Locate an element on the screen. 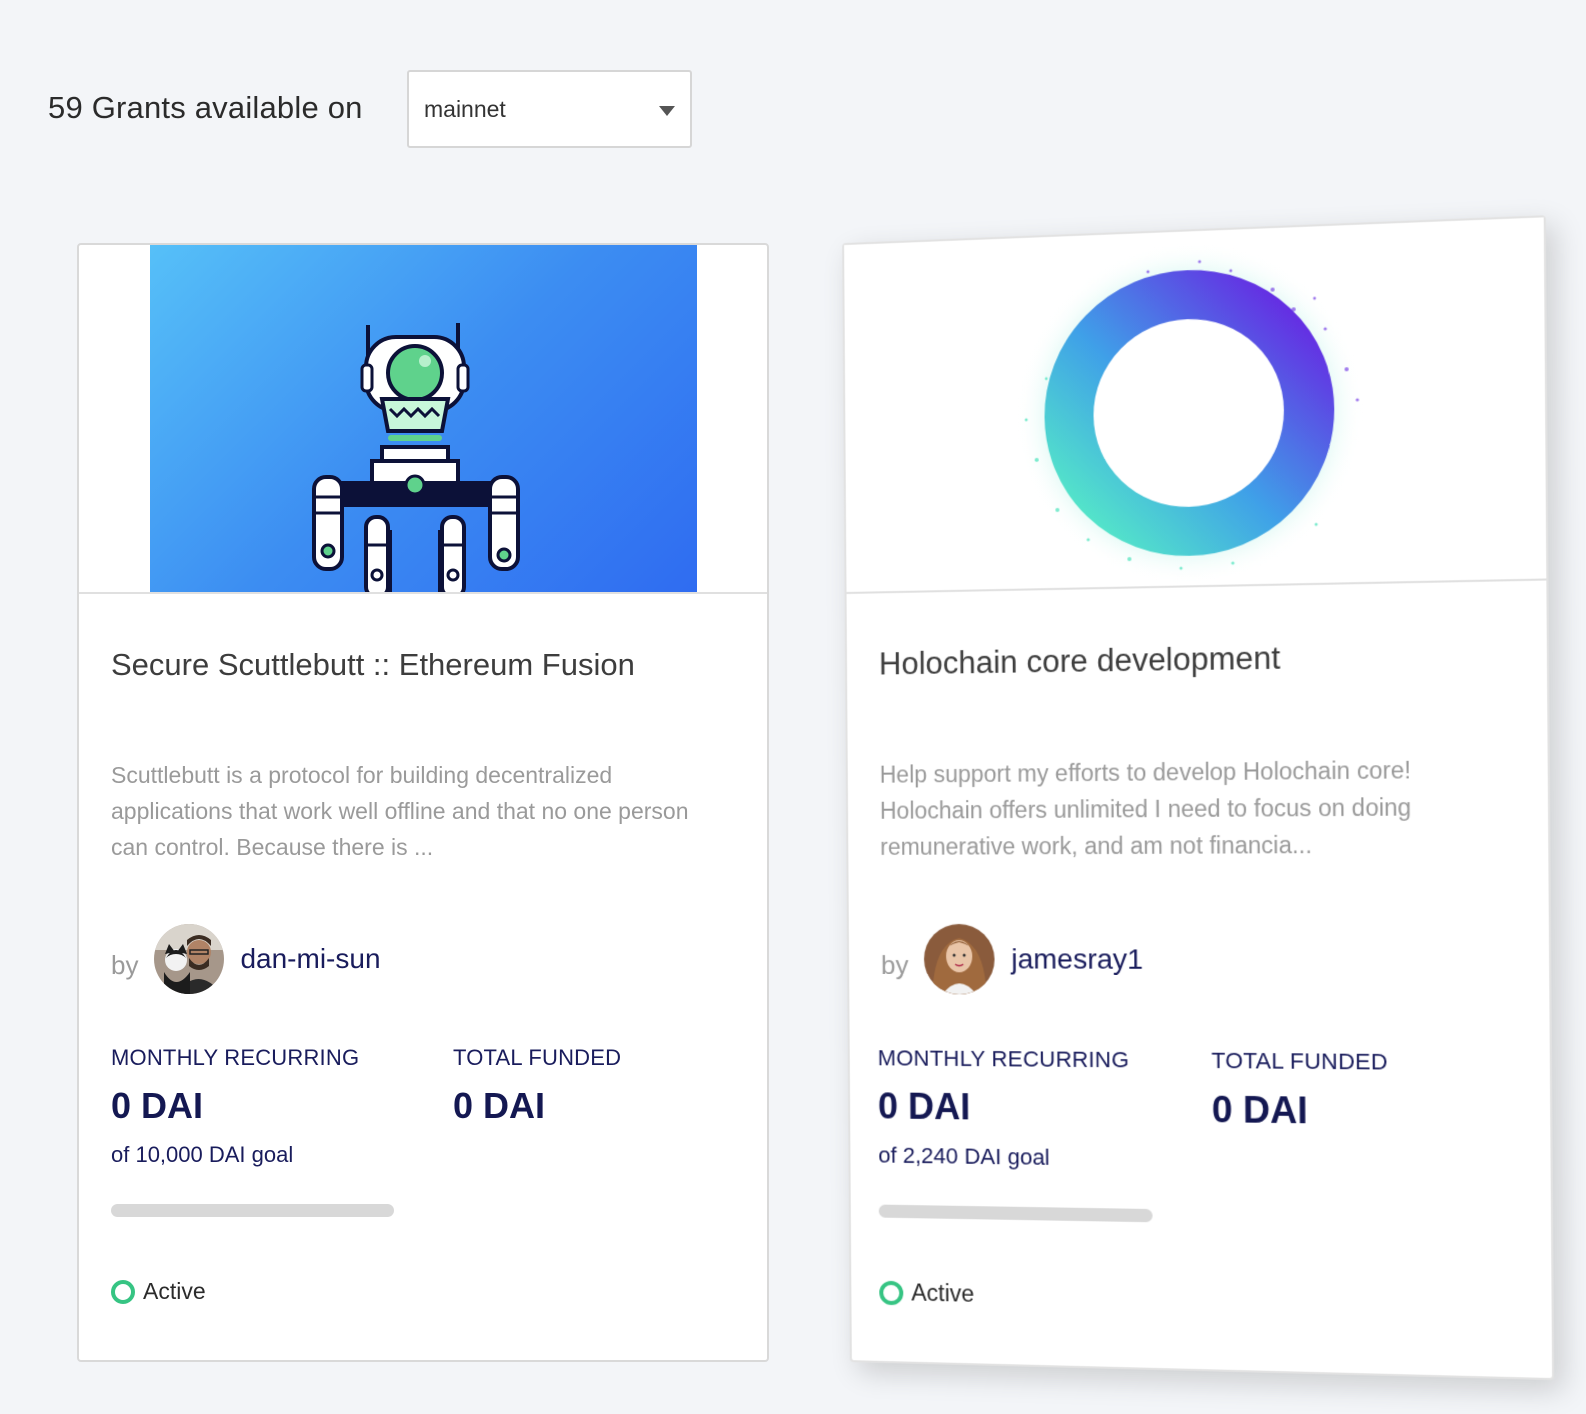  goal-text: of 10,000 DAI goal is located at coordinates (202, 1154).